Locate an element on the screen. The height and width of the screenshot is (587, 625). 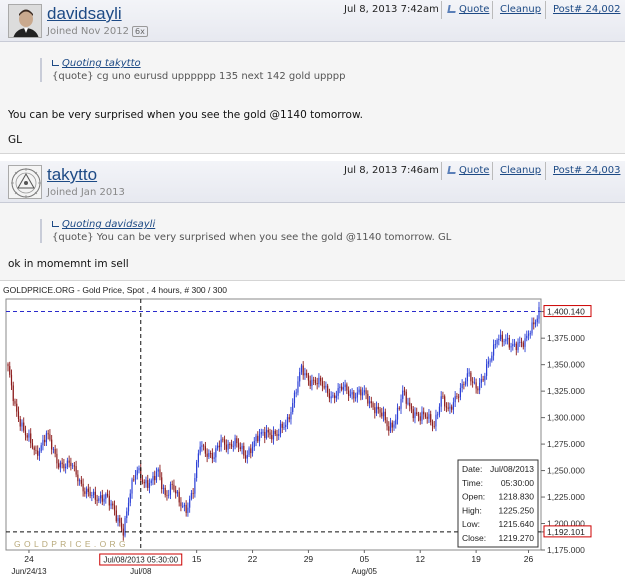
username-link: davidsayli is located at coordinates (84, 14).